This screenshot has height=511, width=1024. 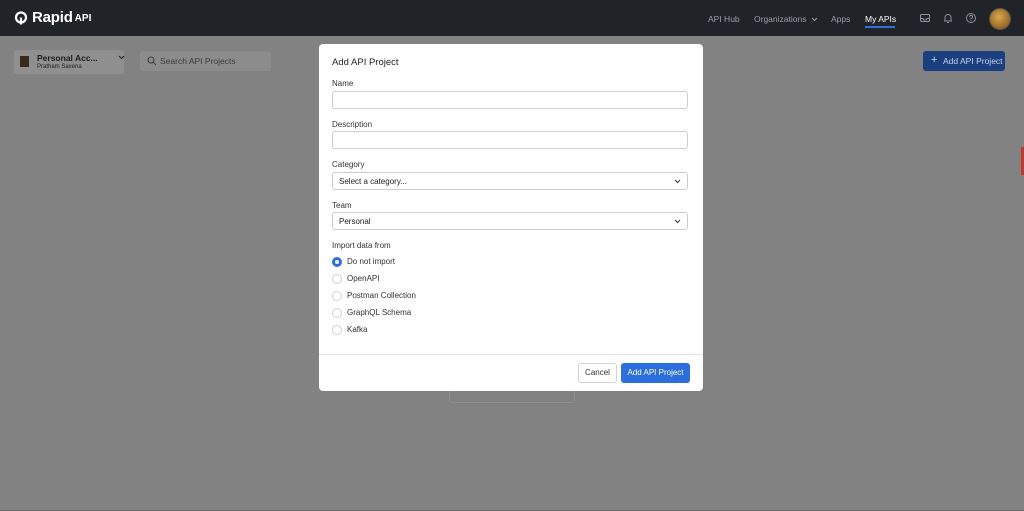 What do you see at coordinates (780, 19) in the screenshot?
I see `nav-organizations-label: Organizations` at bounding box center [780, 19].